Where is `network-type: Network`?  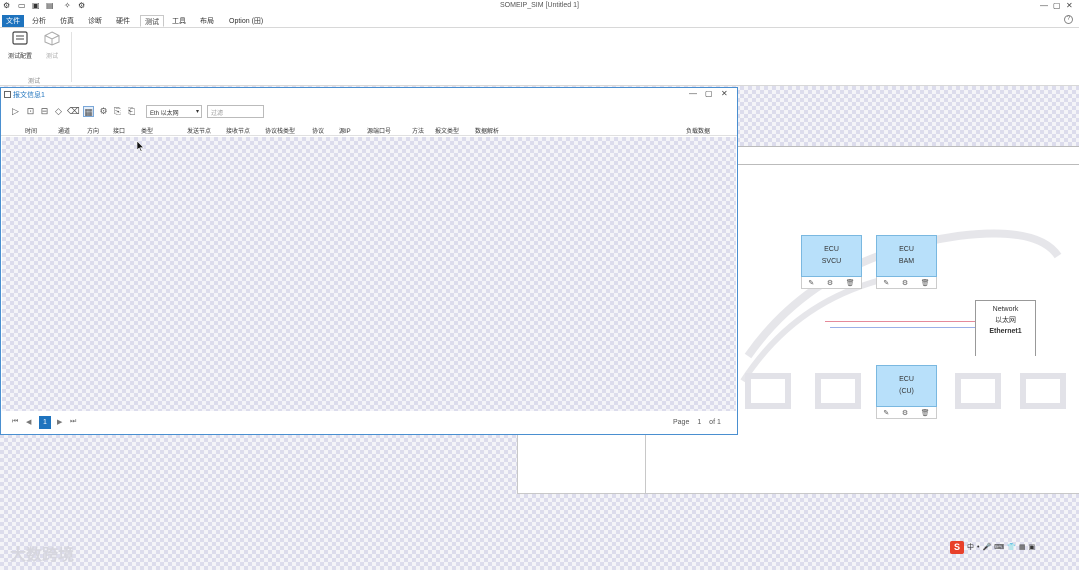 network-type: Network is located at coordinates (1005, 309).